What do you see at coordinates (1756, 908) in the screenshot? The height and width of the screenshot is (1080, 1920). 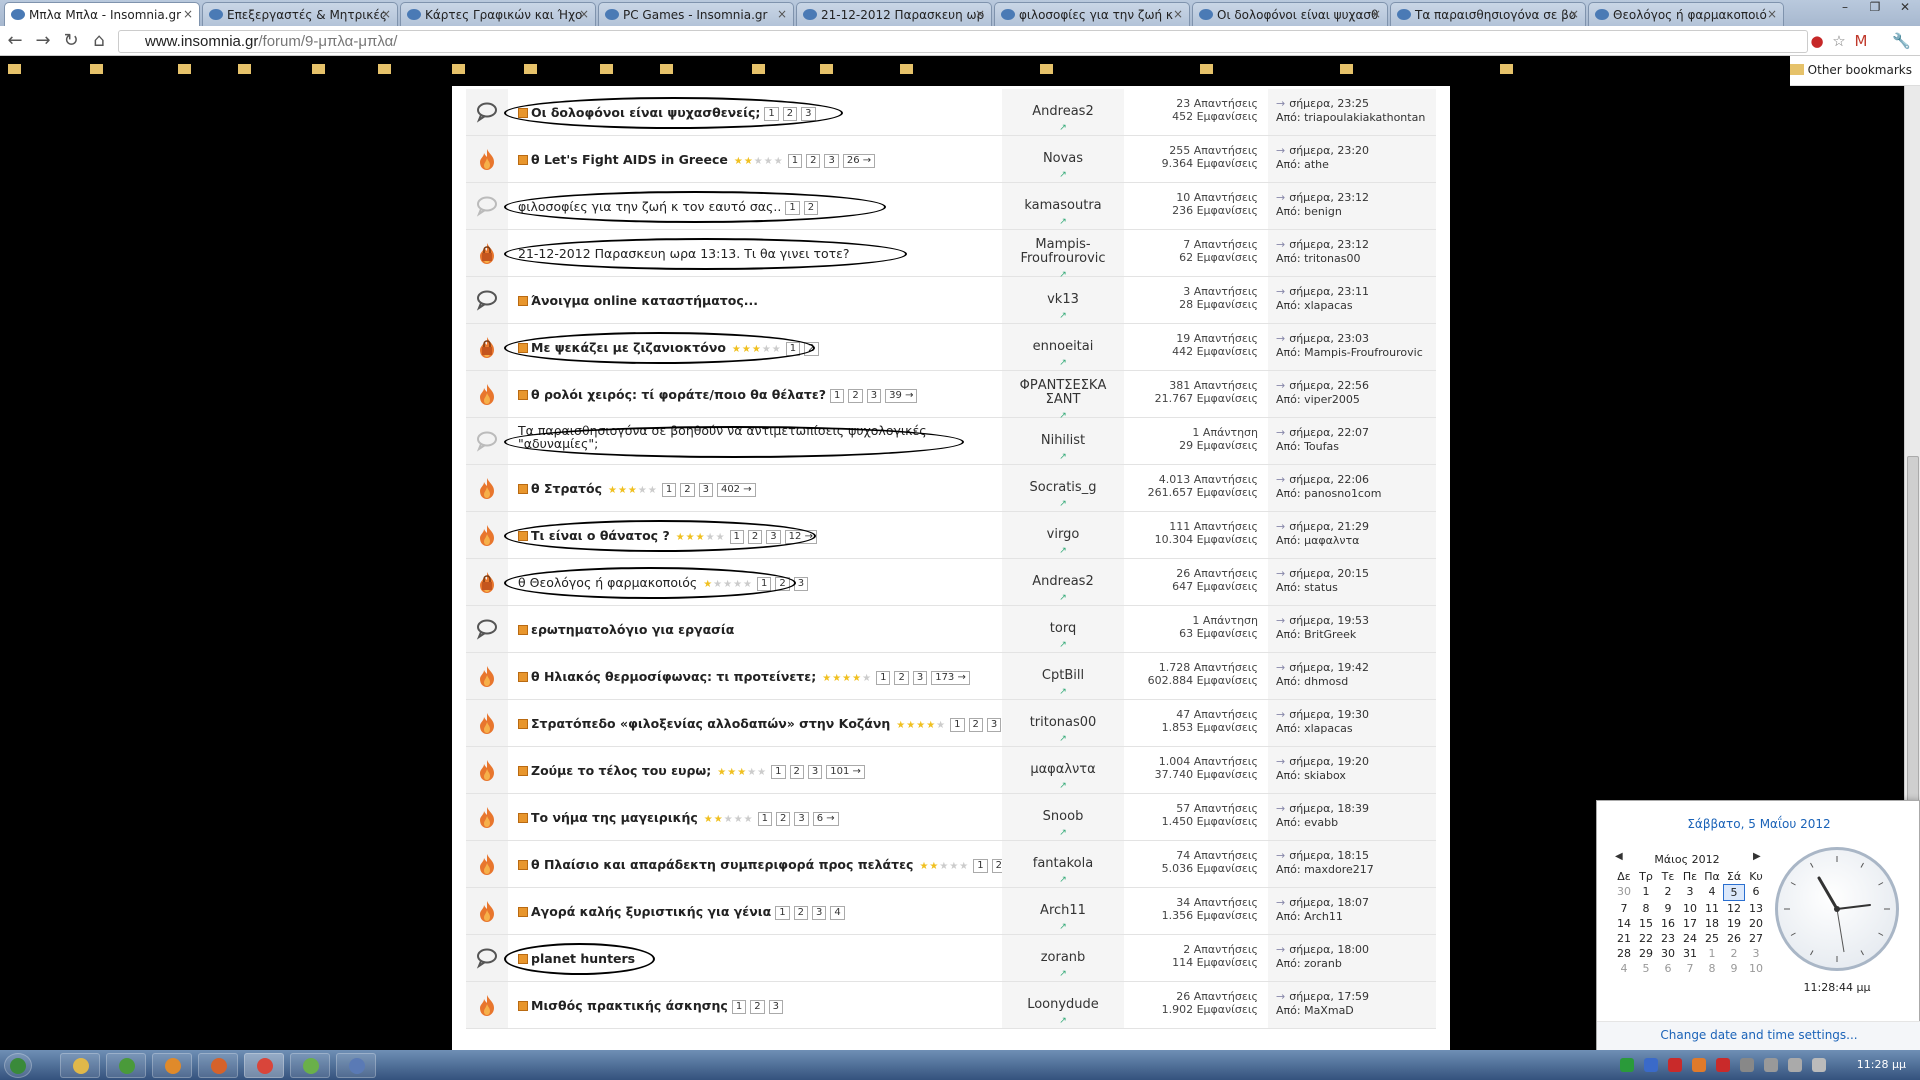 I see `calendar-day: 13` at bounding box center [1756, 908].